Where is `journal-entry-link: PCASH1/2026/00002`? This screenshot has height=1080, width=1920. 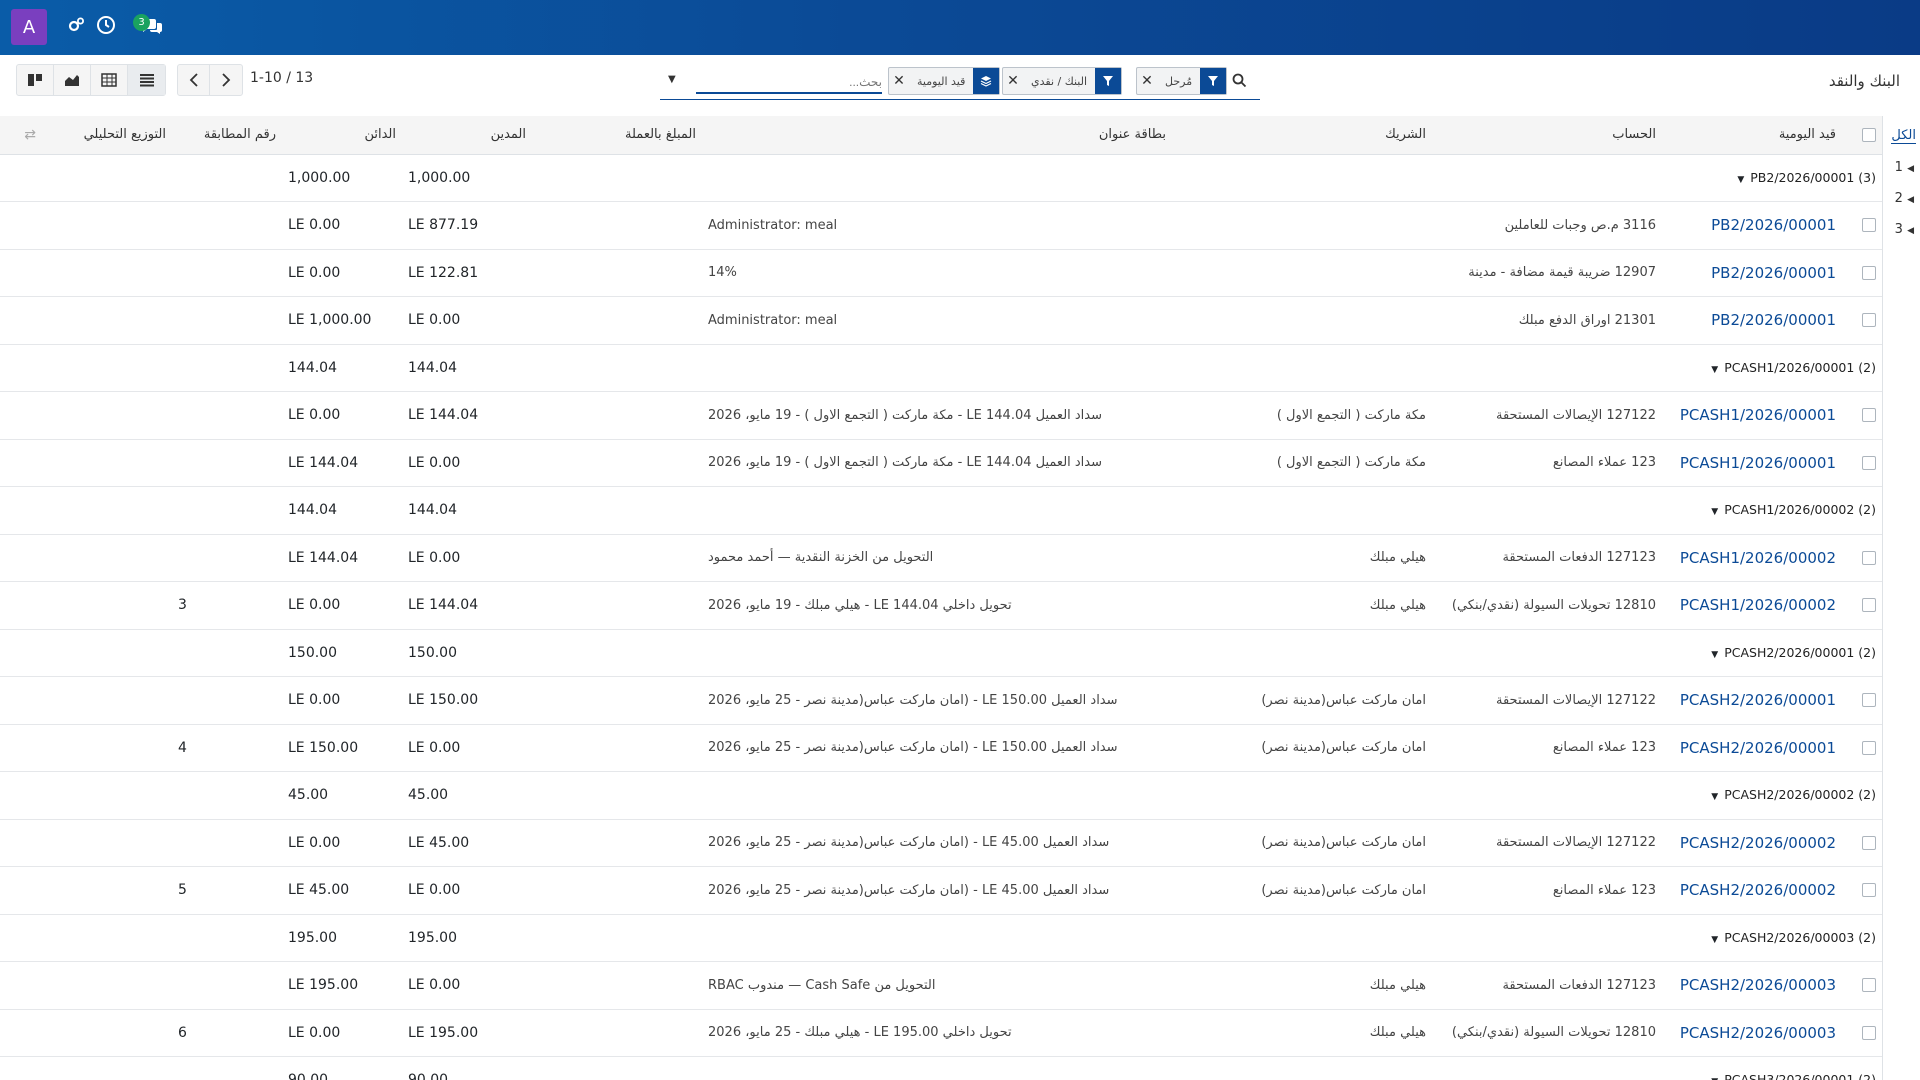
journal-entry-link: PCASH1/2026/00002 is located at coordinates (1758, 605).